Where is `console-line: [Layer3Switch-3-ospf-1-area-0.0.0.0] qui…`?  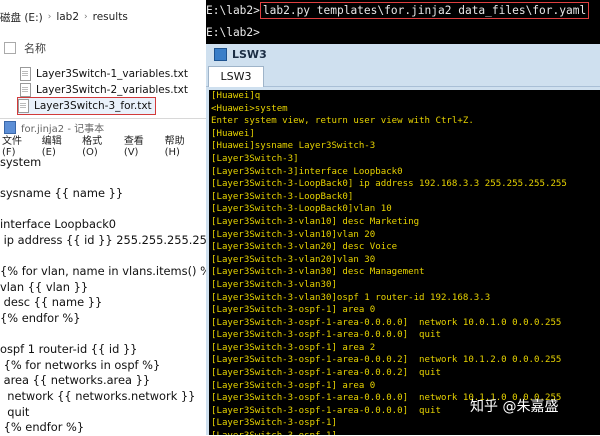 console-line: [Layer3Switch-3-ospf-1-area-0.0.0.0] qui… is located at coordinates (326, 335).